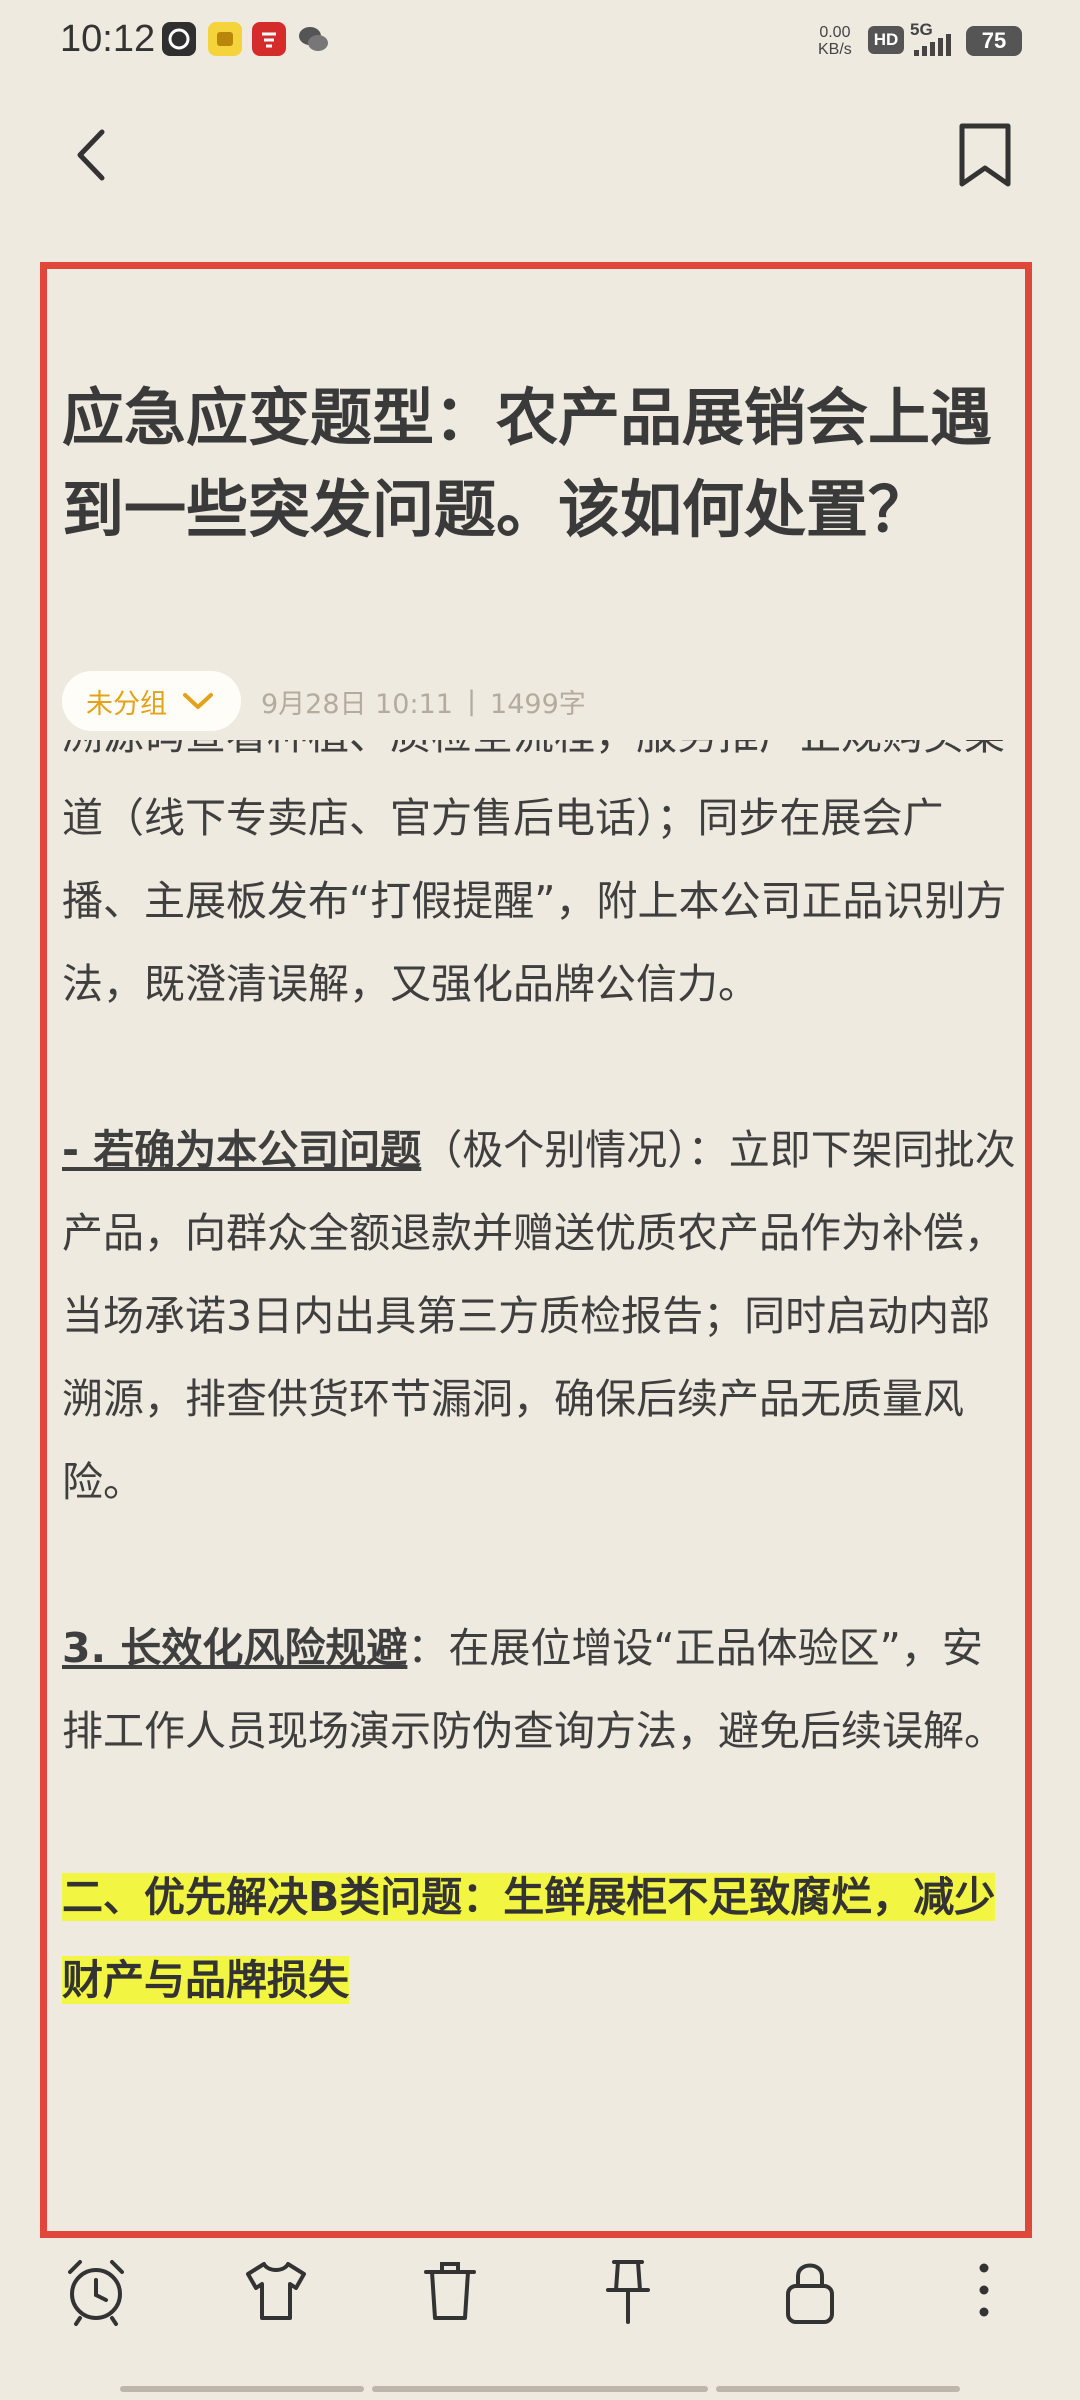 This screenshot has height=2400, width=1080. I want to click on bookmark-button, so click(985, 155).